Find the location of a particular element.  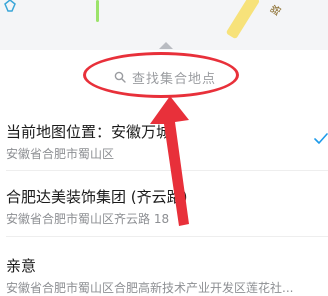

result-title: 合肥达美装饰集团 (齐云路) is located at coordinates (97, 197).